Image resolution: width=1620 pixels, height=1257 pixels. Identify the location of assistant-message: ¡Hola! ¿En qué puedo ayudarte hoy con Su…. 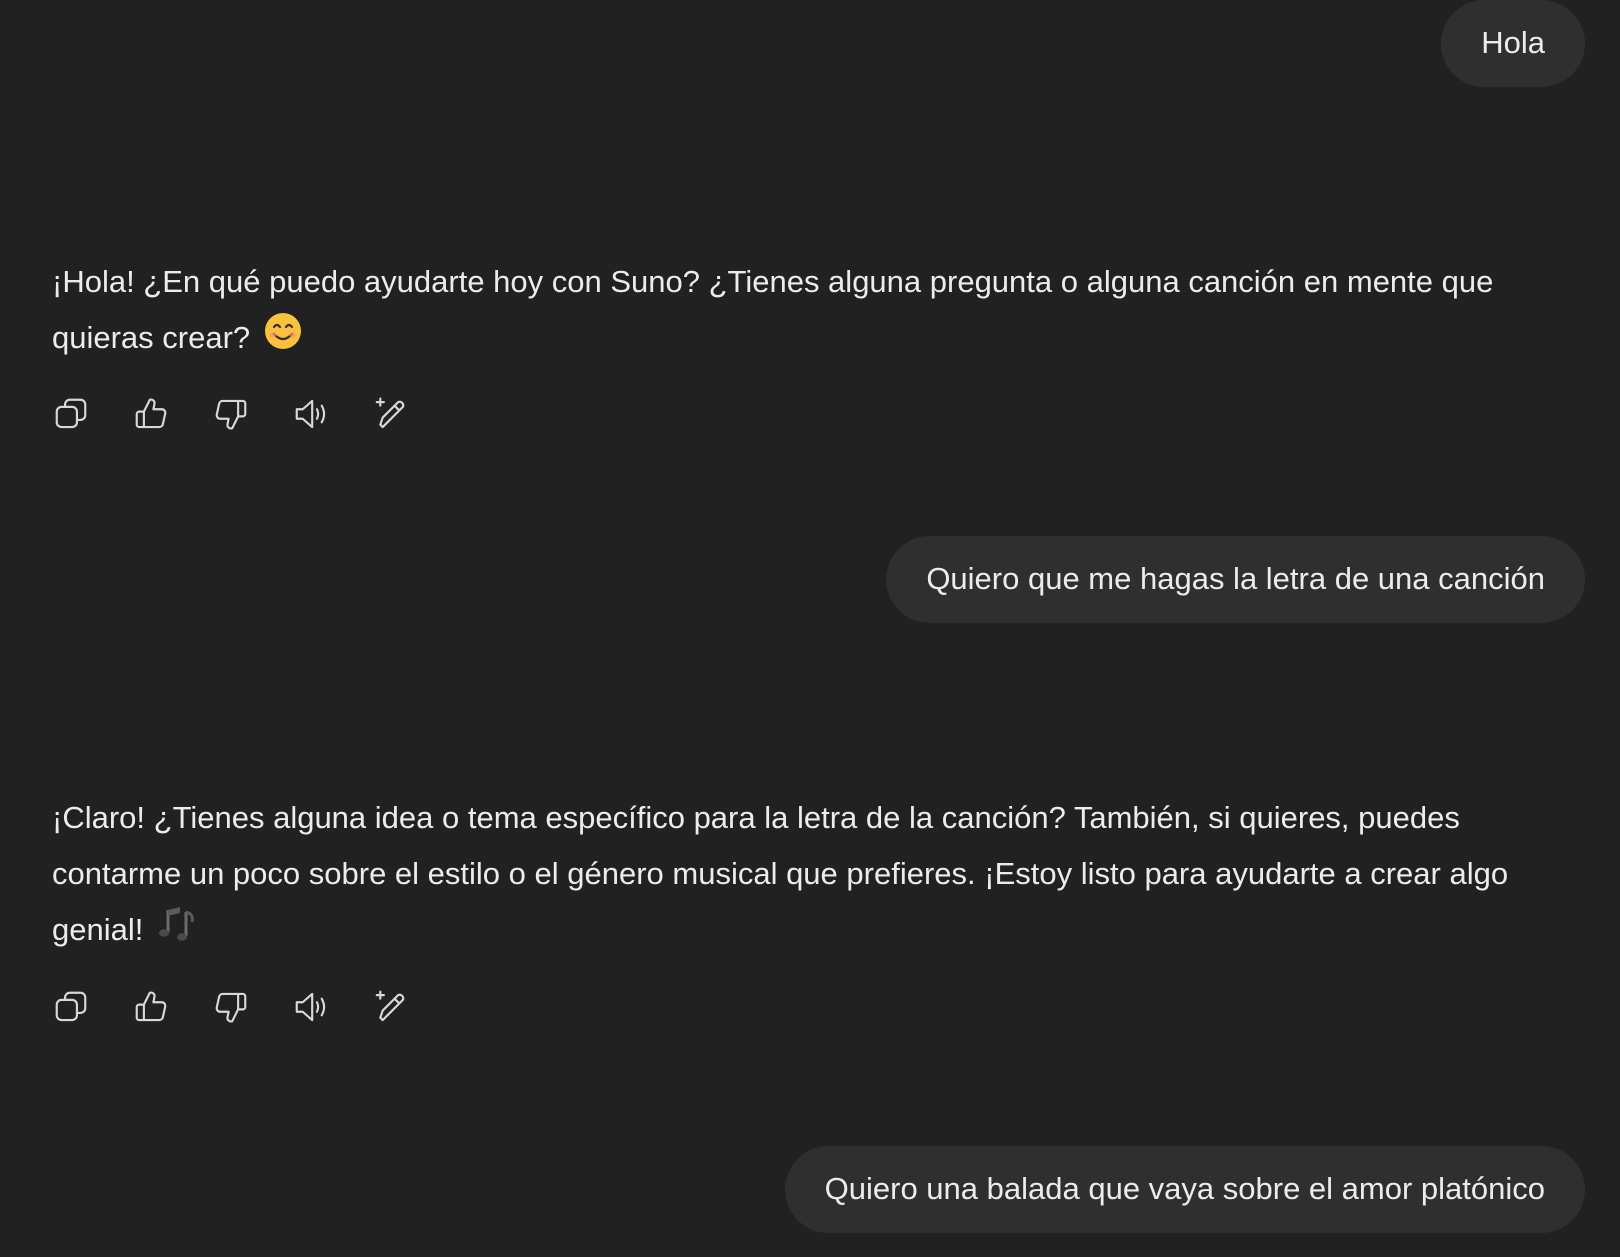
(822, 345).